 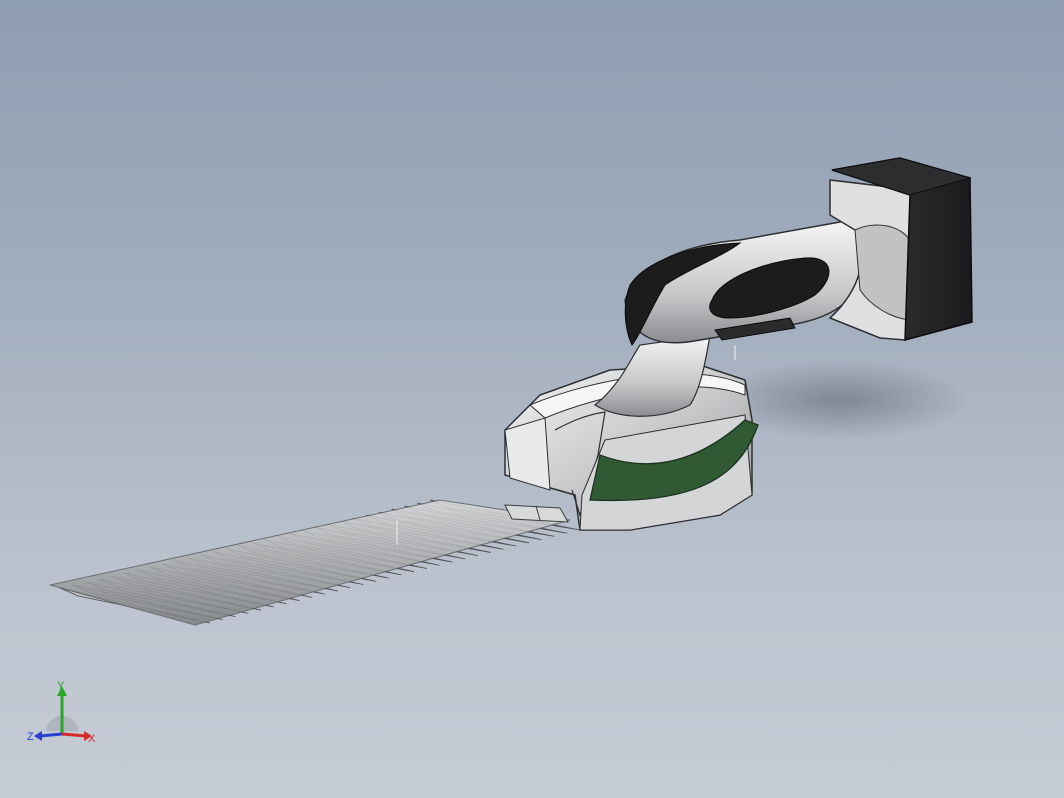 What do you see at coordinates (61, 686) in the screenshot?
I see `y-axis-label: Y` at bounding box center [61, 686].